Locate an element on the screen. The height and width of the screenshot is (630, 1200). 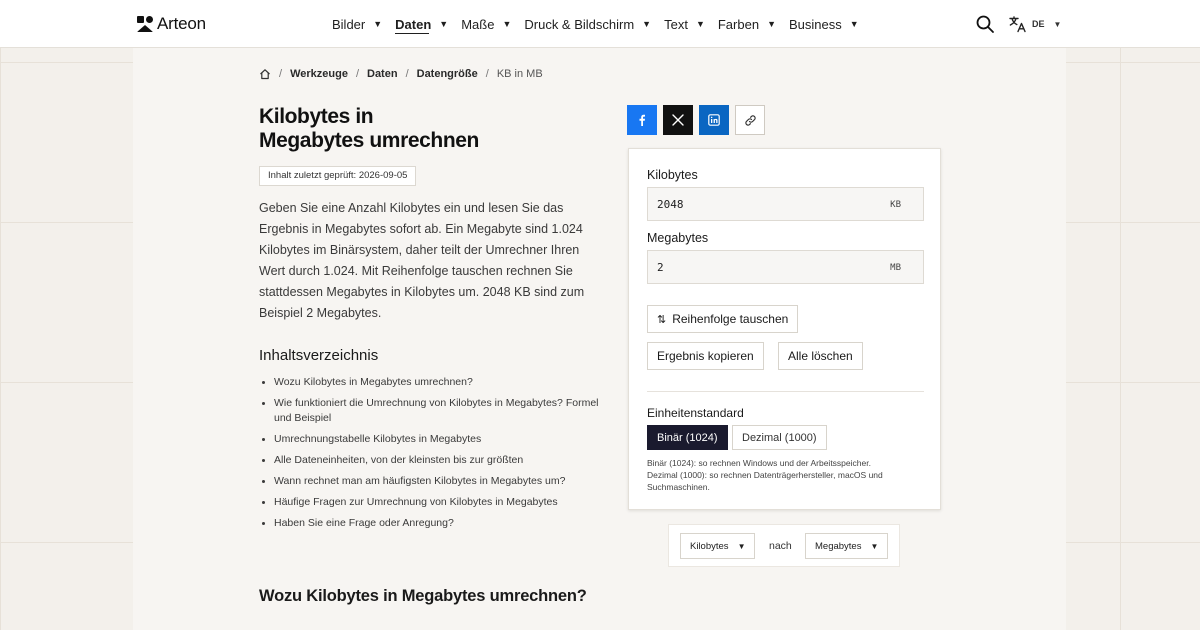
language-switcher: DE ▼ is located at coordinates (1035, 24).